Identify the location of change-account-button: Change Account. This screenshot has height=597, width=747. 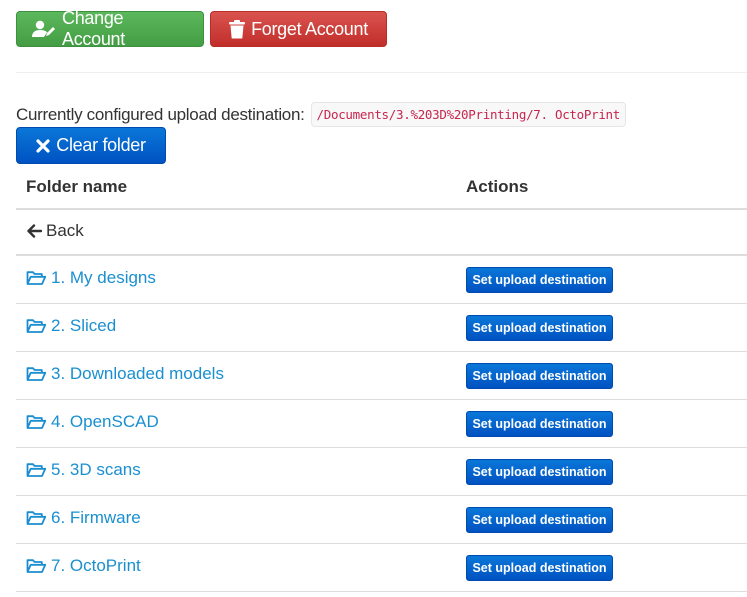
(110, 28).